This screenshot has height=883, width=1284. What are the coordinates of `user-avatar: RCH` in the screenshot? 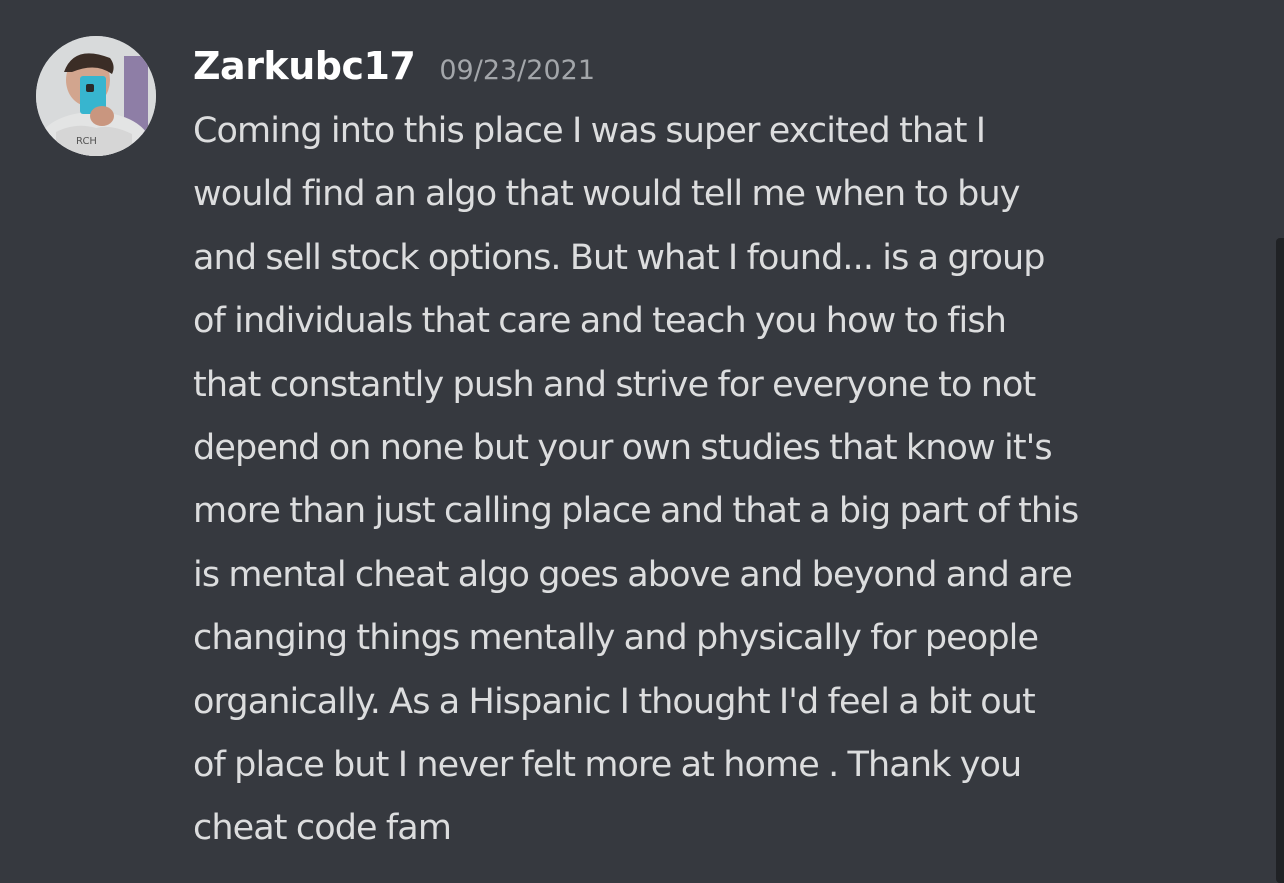 It's located at (96, 96).